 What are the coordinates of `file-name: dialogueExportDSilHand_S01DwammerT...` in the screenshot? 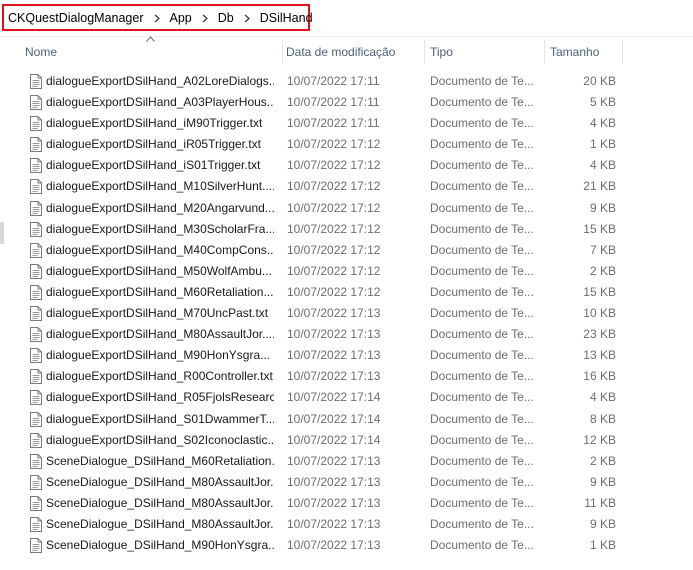 It's located at (160, 419).